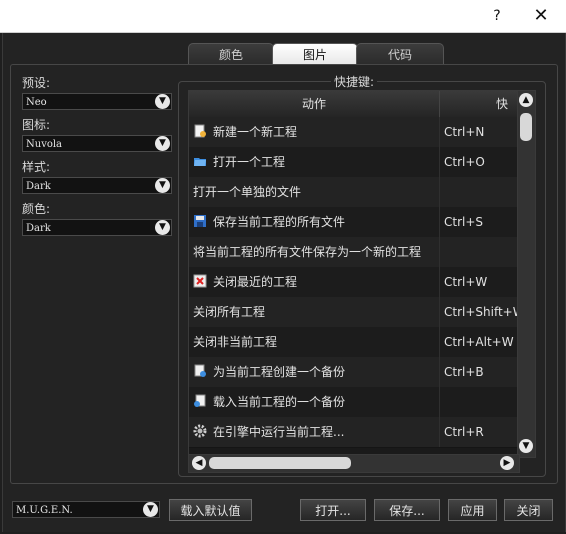 The height and width of the screenshot is (534, 566). What do you see at coordinates (36, 167) in the screenshot?
I see `style-label: 样式:` at bounding box center [36, 167].